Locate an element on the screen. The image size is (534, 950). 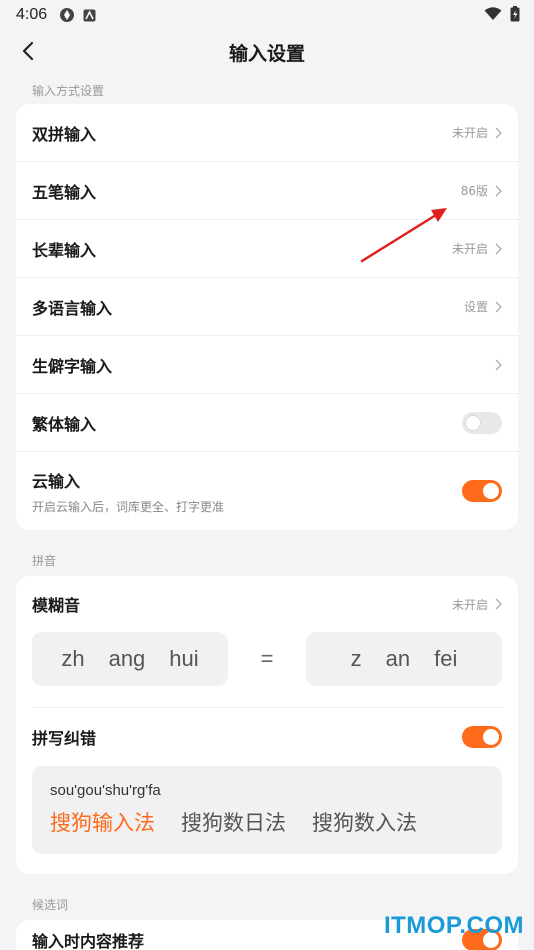
cloud-toggle is located at coordinates (482, 491).